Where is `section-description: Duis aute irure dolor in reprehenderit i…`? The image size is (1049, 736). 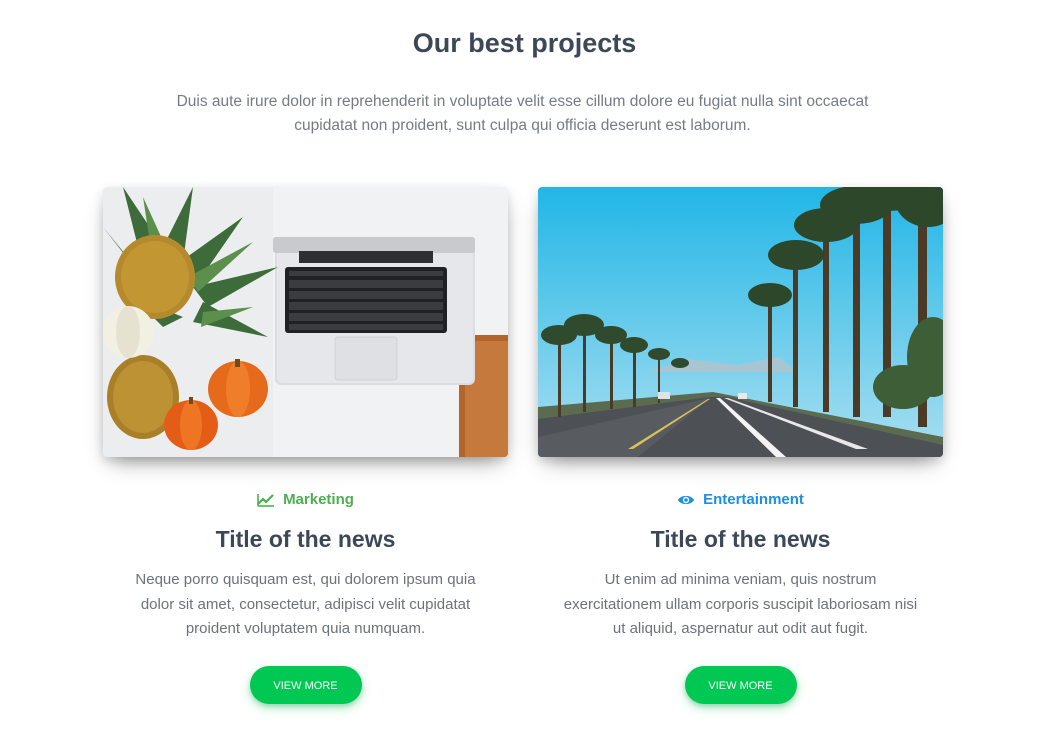 section-description: Duis aute irure dolor in reprehenderit i… is located at coordinates (522, 113).